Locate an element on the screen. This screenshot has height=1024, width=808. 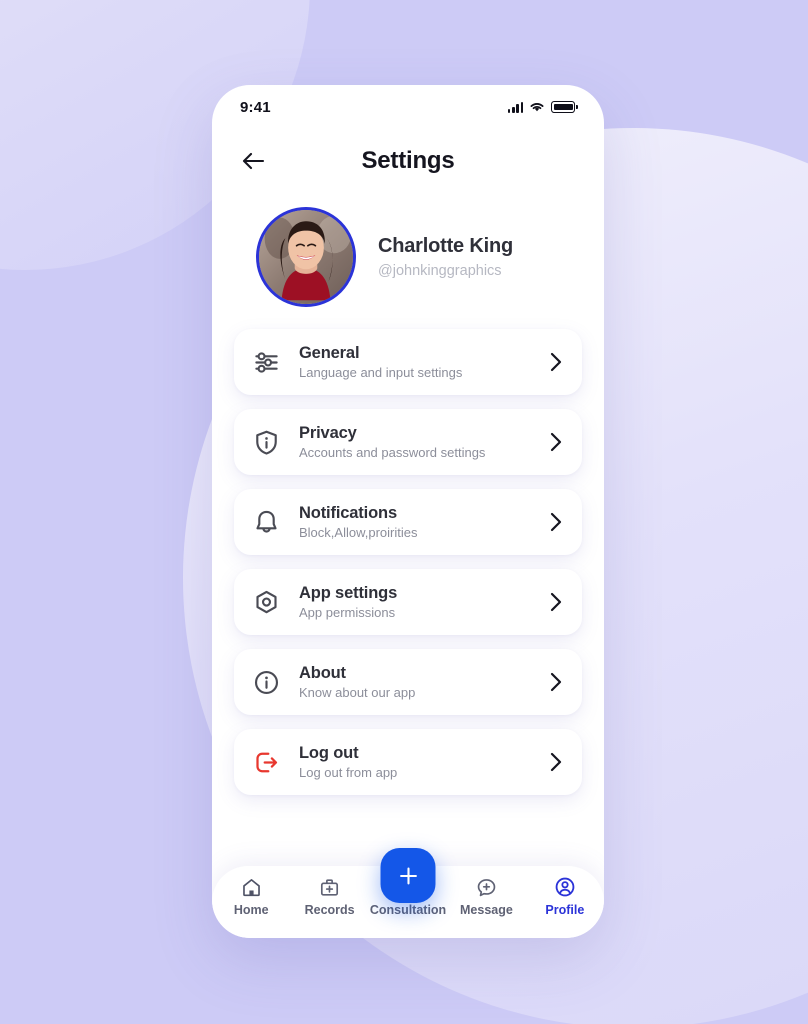
settings-item-subtitle: Language and input settings is located at coordinates (381, 372).